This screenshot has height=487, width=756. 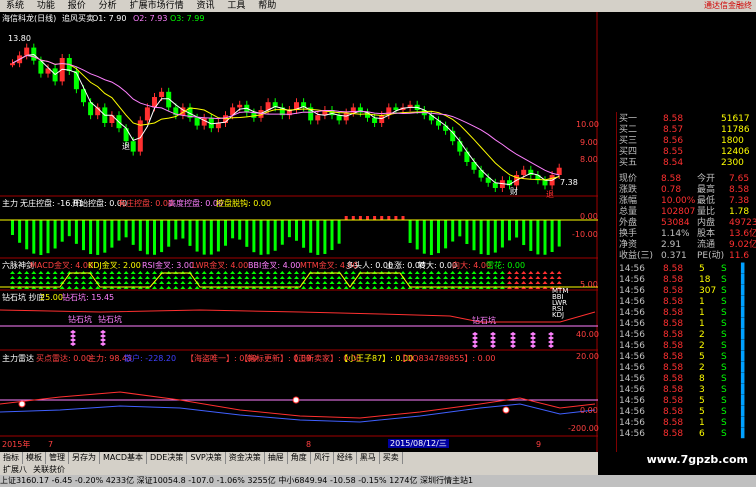 What do you see at coordinates (345, 458) in the screenshot?
I see `tab-11: 经纬` at bounding box center [345, 458].